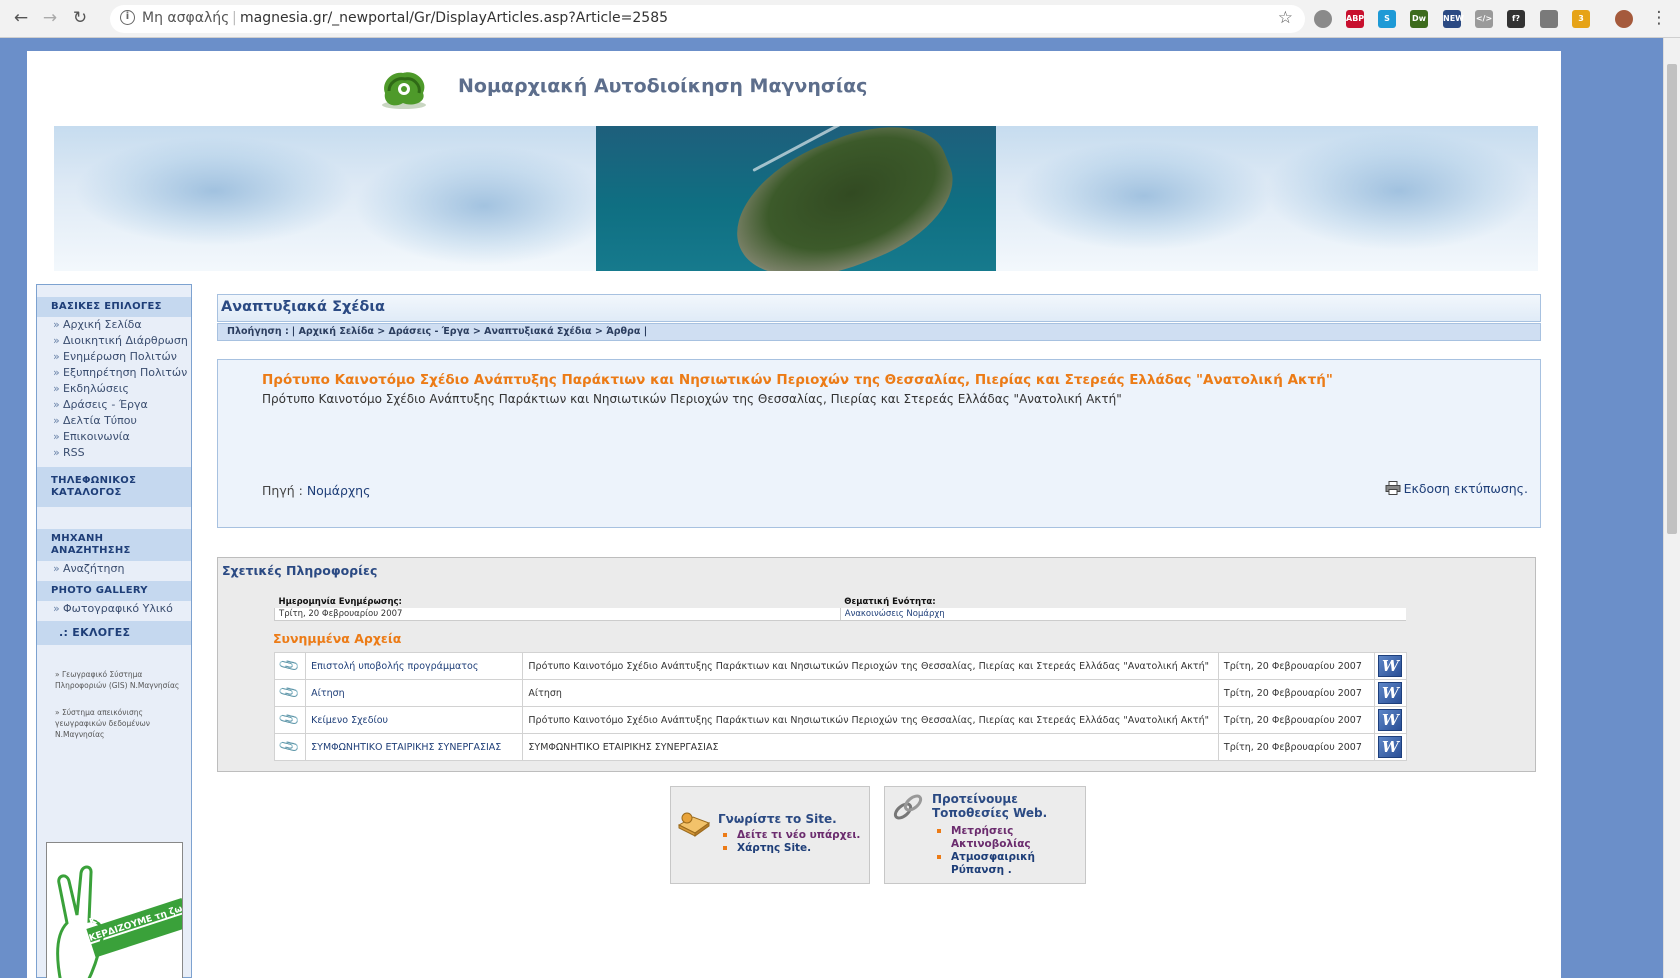  I want to click on whats-new-link: Δείτε τι νέο υπάρχει., so click(791, 835).